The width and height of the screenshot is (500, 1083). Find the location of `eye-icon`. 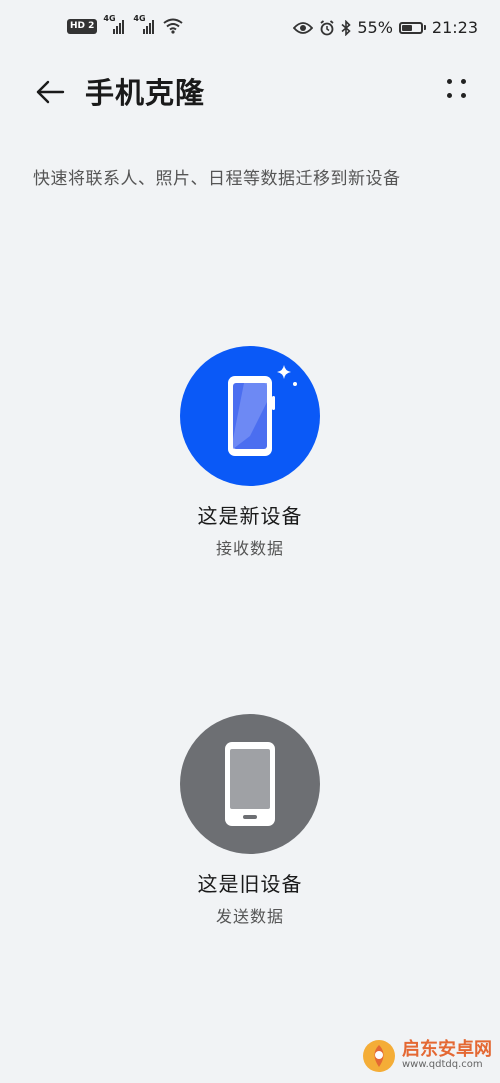

eye-icon is located at coordinates (303, 27).